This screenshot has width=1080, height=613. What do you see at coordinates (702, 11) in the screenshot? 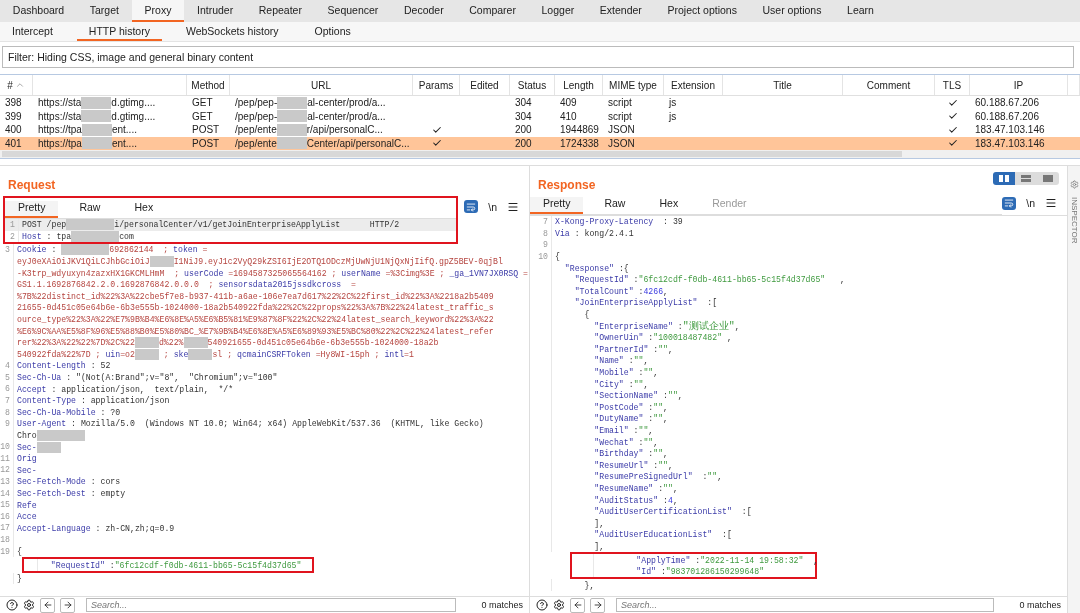
I see `main-tab: Project options` at bounding box center [702, 11].